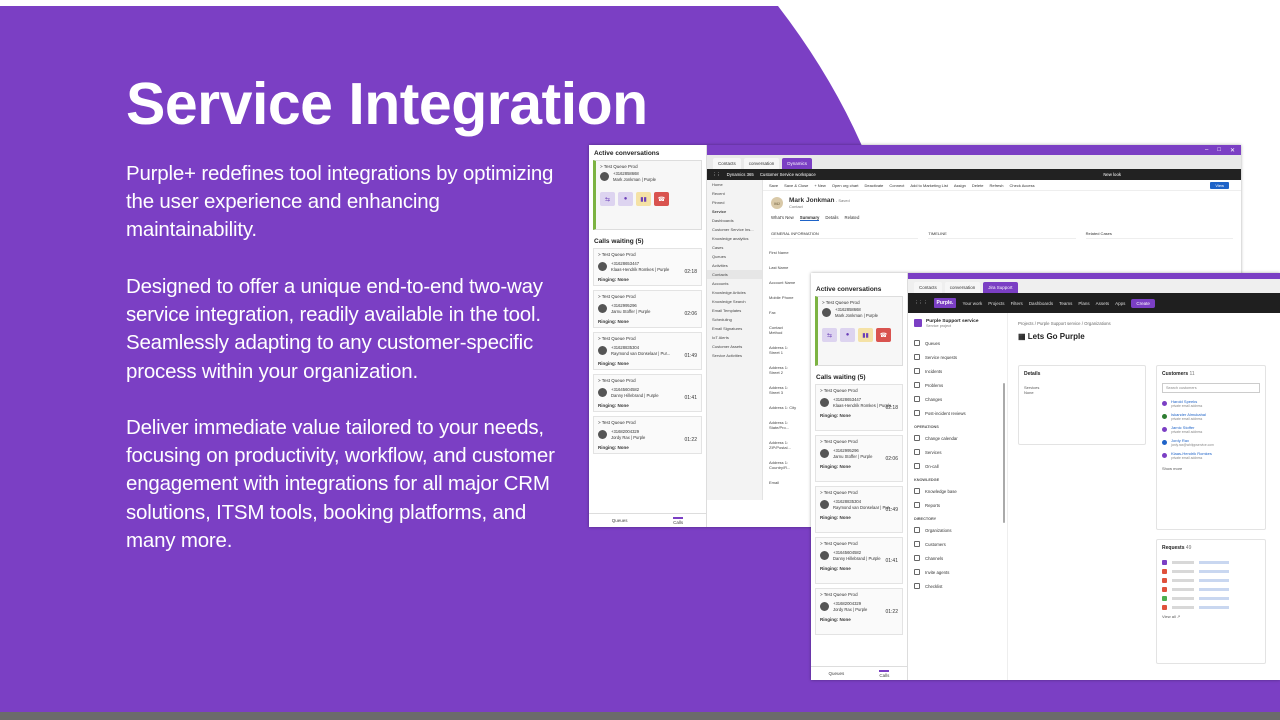 The image size is (1280, 720). What do you see at coordinates (957, 452) in the screenshot?
I see `sidebar-item-services: Services` at bounding box center [957, 452].